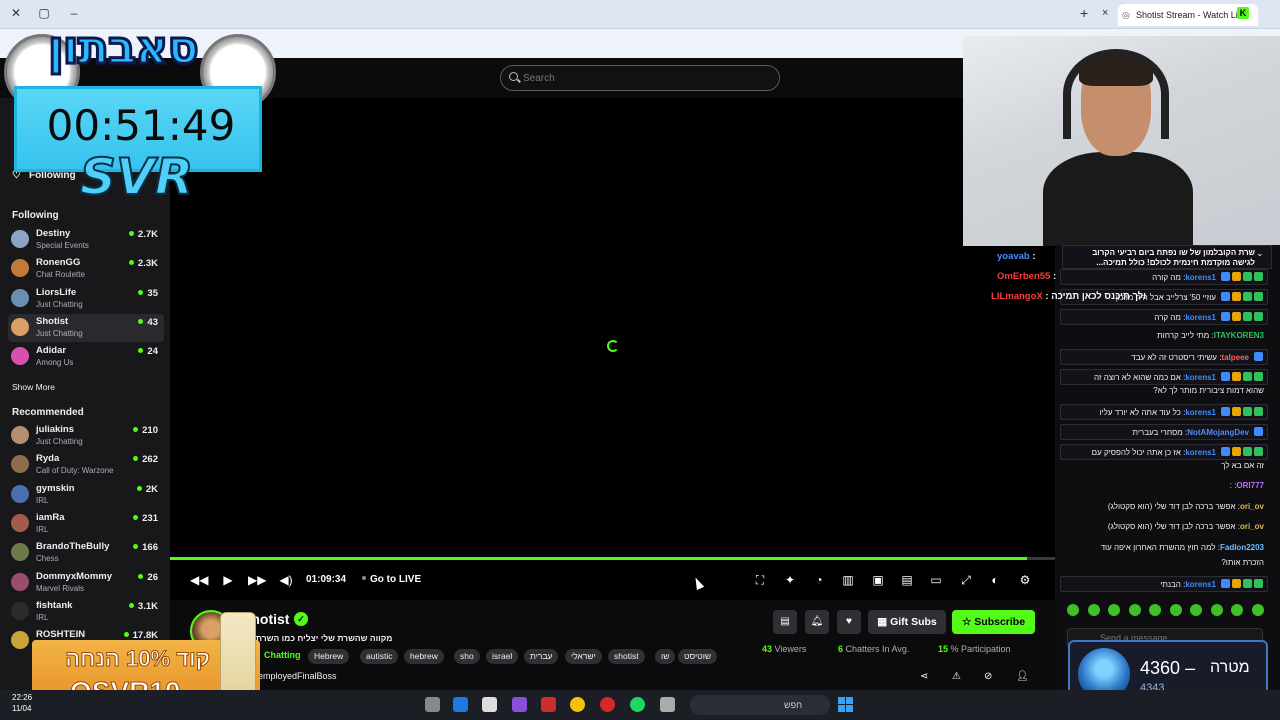 The height and width of the screenshot is (720, 1280). What do you see at coordinates (845, 704) in the screenshot?
I see `windows-start-icon` at bounding box center [845, 704].